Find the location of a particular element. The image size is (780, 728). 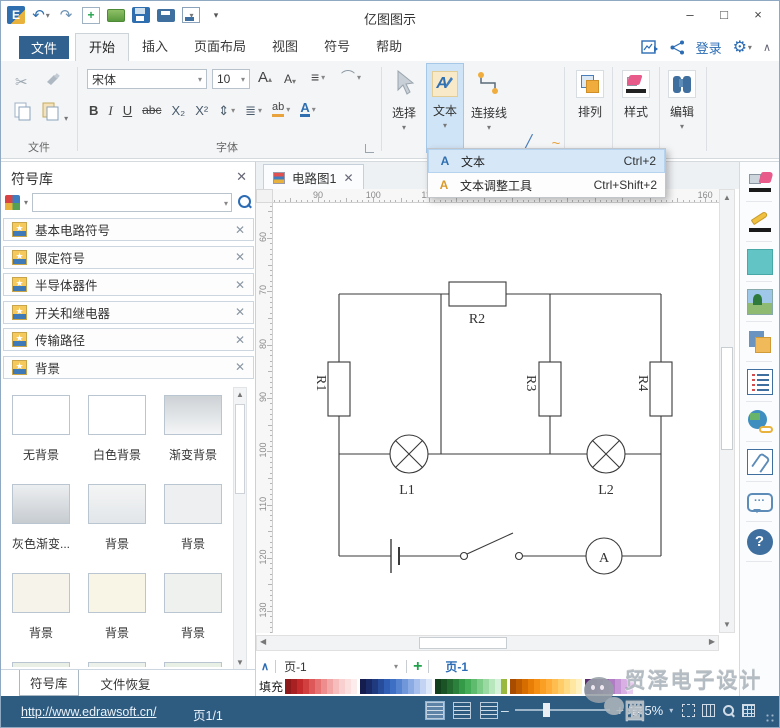

insert-picture-icon is located at coordinates (759, 302).